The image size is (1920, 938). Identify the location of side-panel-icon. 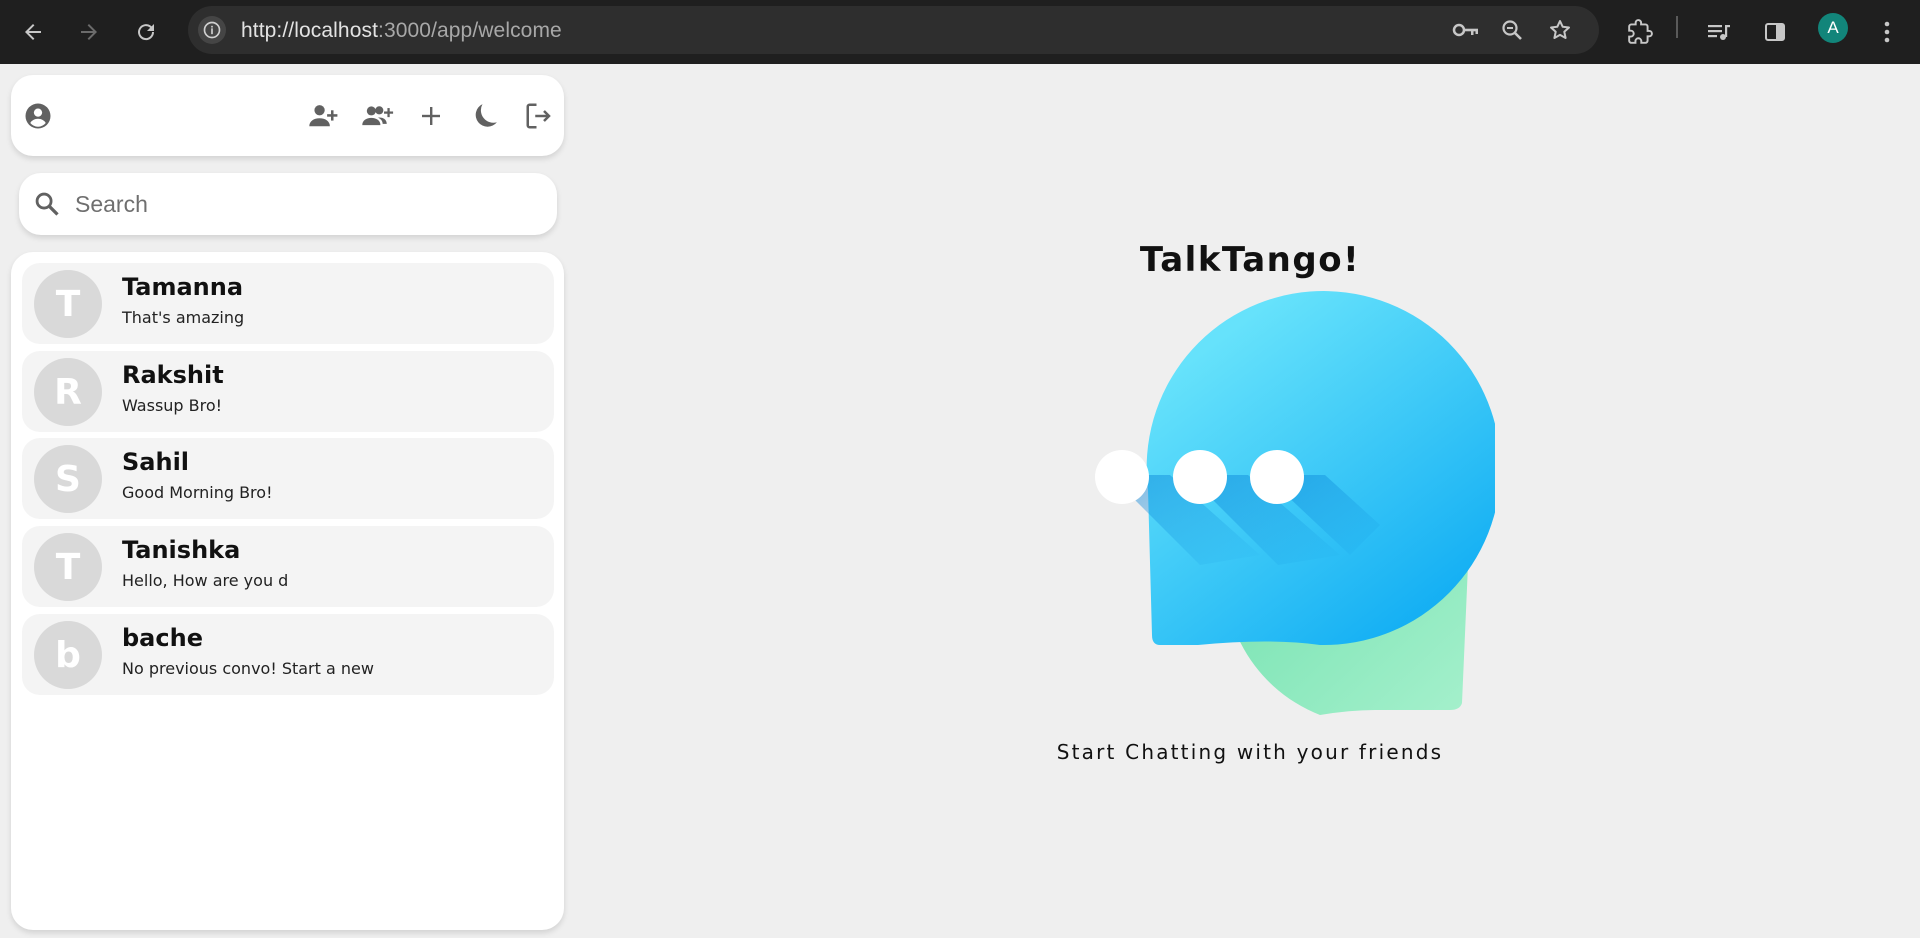
(1775, 32).